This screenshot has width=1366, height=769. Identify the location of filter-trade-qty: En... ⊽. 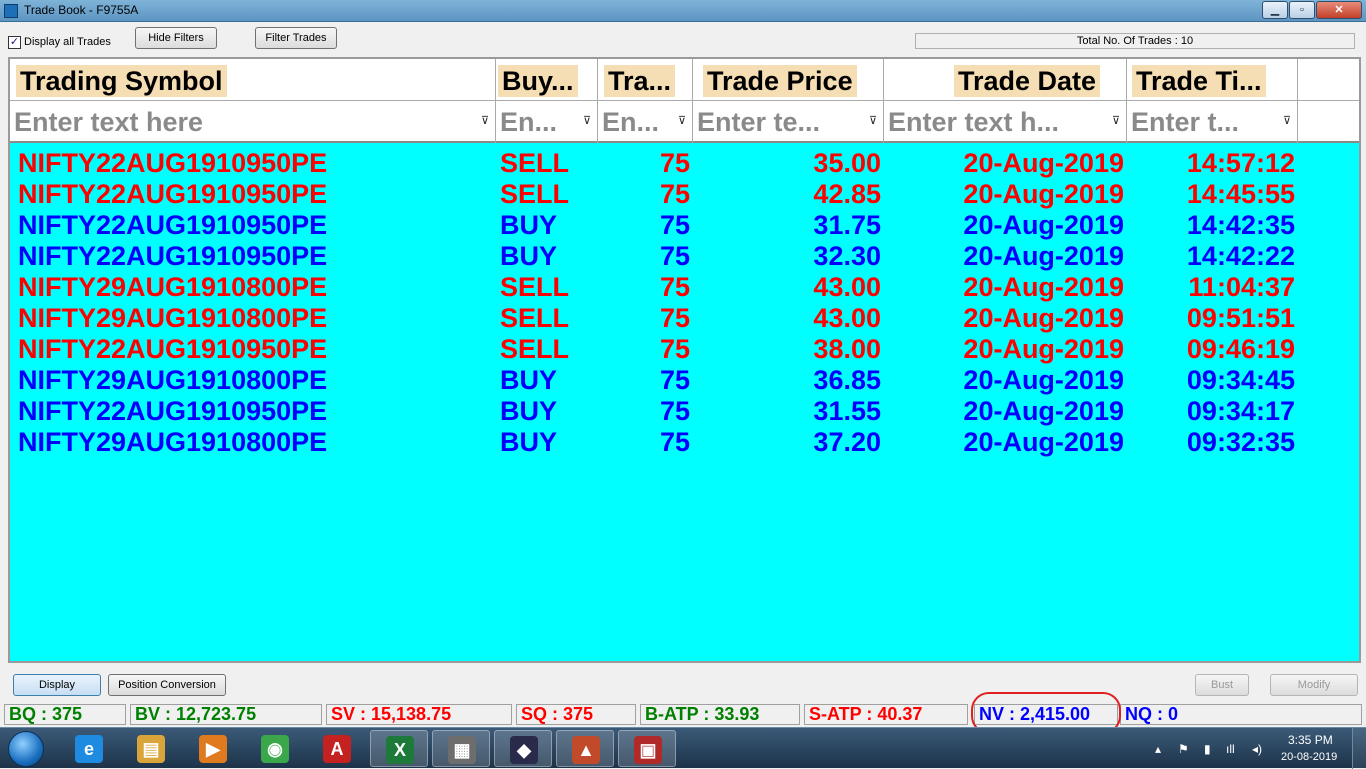
(645, 122).